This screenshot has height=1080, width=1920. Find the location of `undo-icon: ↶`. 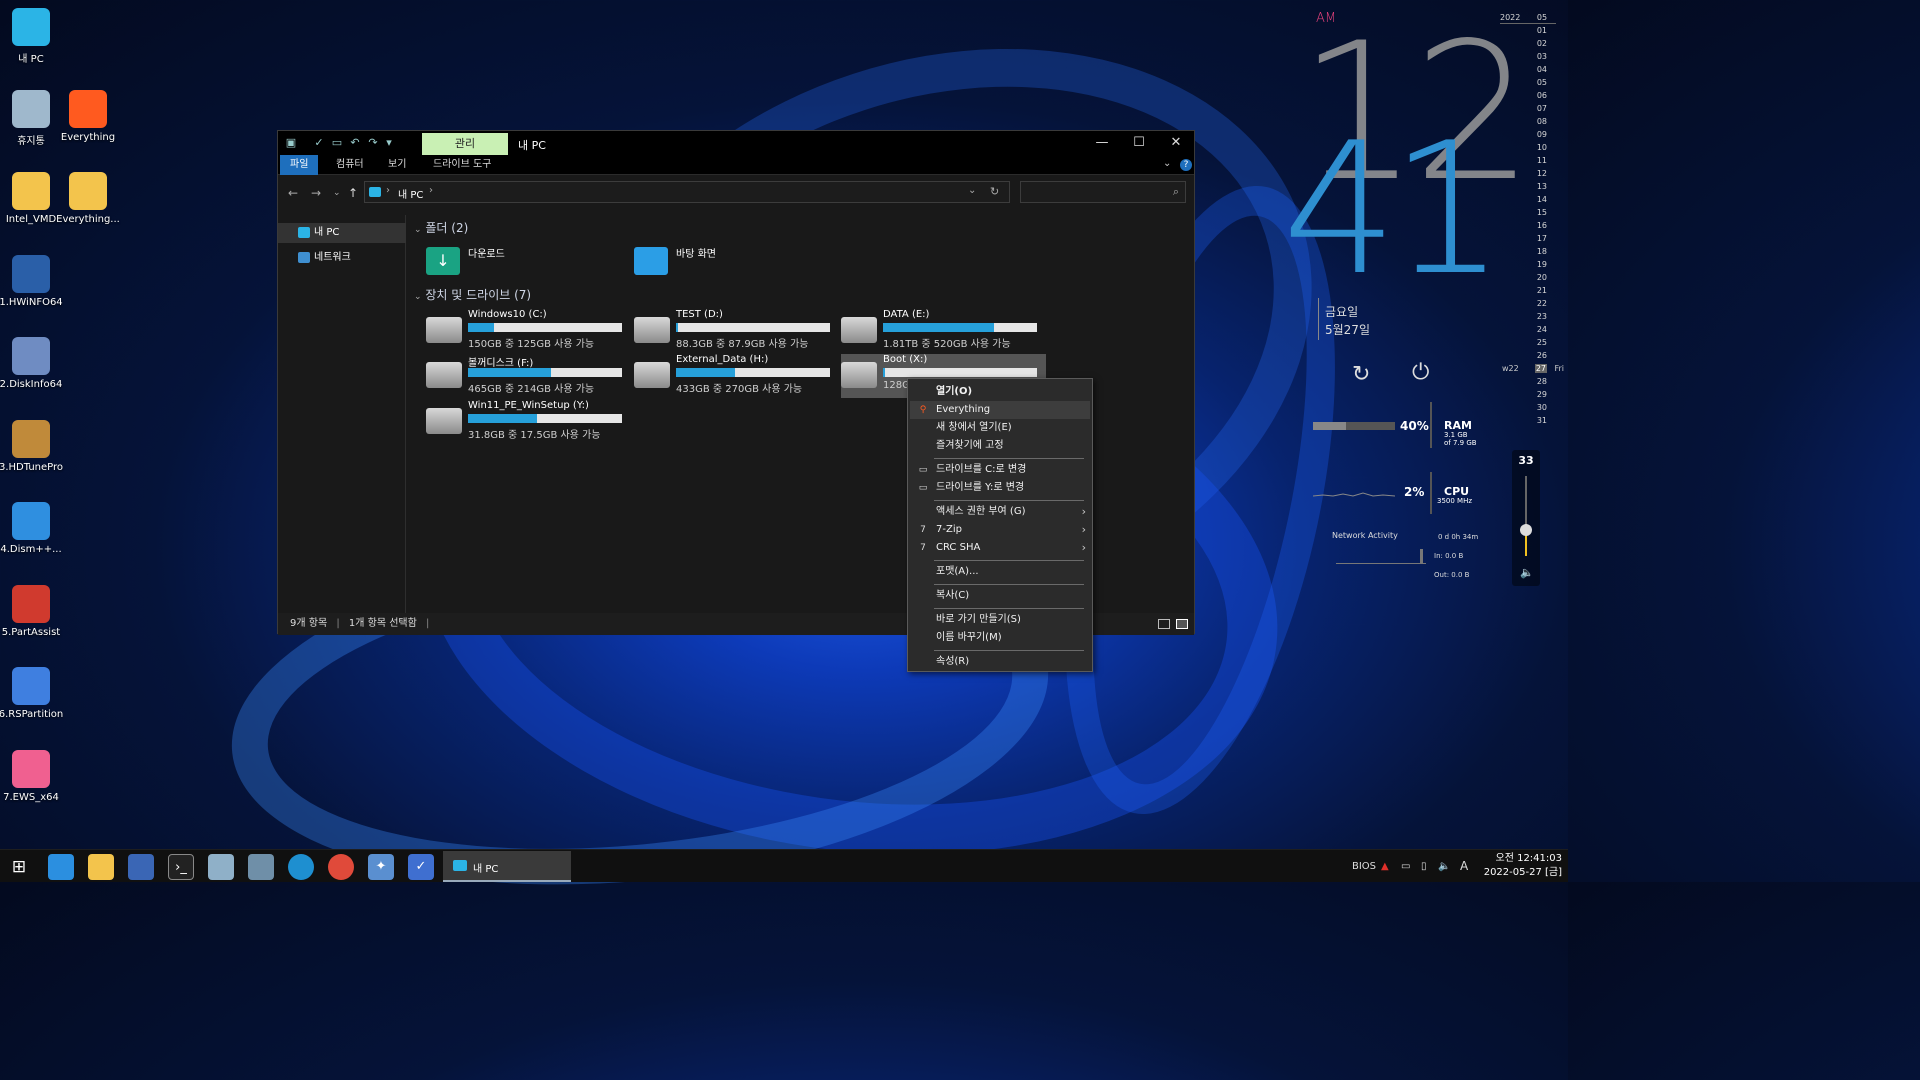

undo-icon: ↶ is located at coordinates (355, 143).